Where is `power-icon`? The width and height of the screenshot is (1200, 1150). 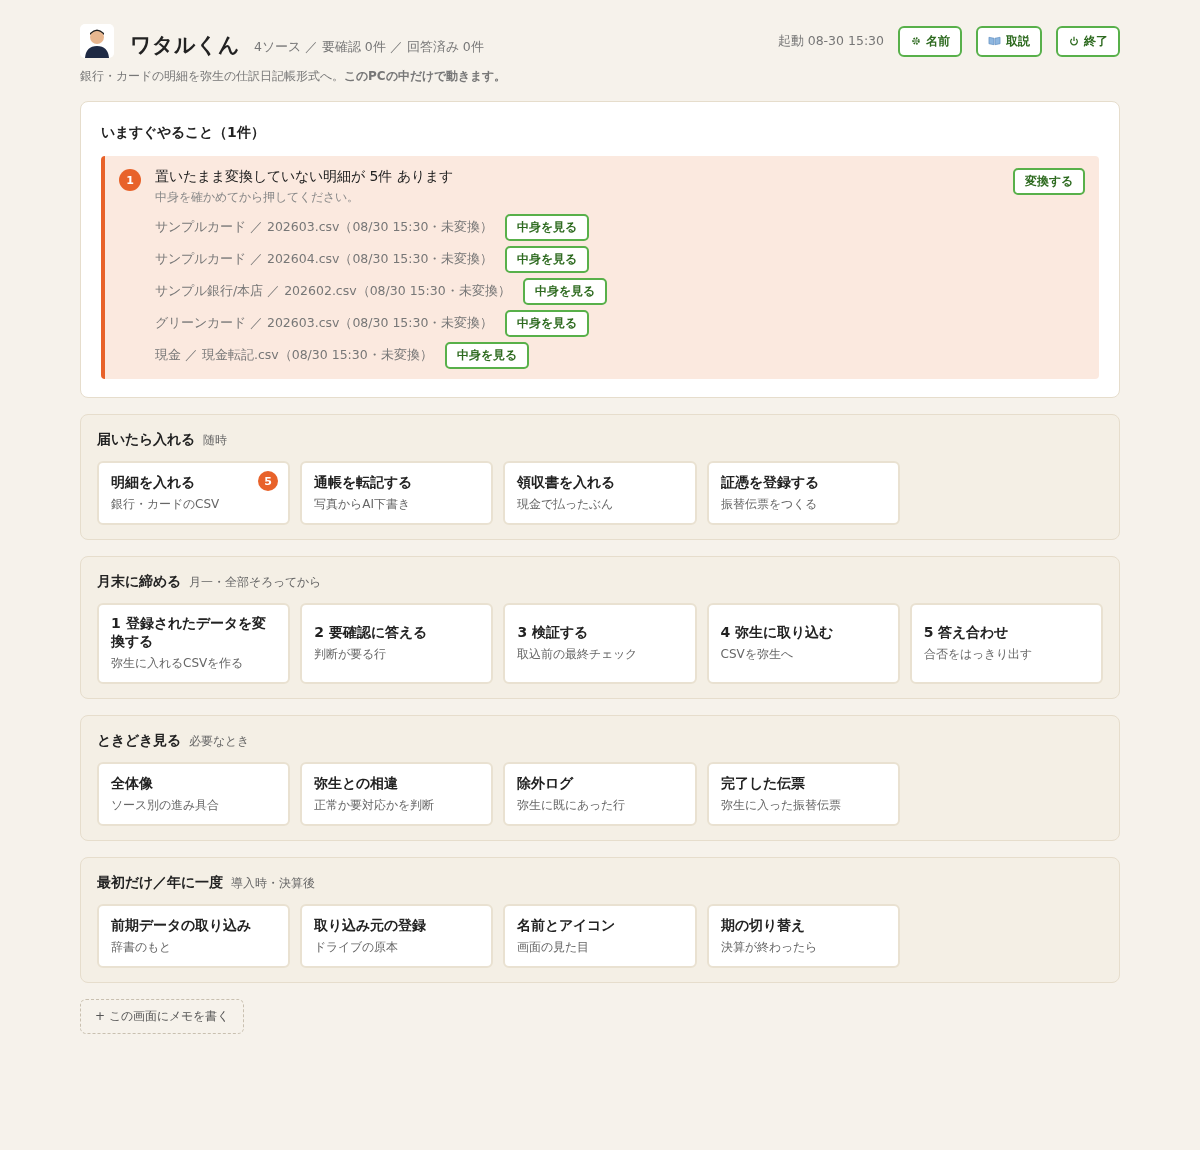 power-icon is located at coordinates (1073, 41).